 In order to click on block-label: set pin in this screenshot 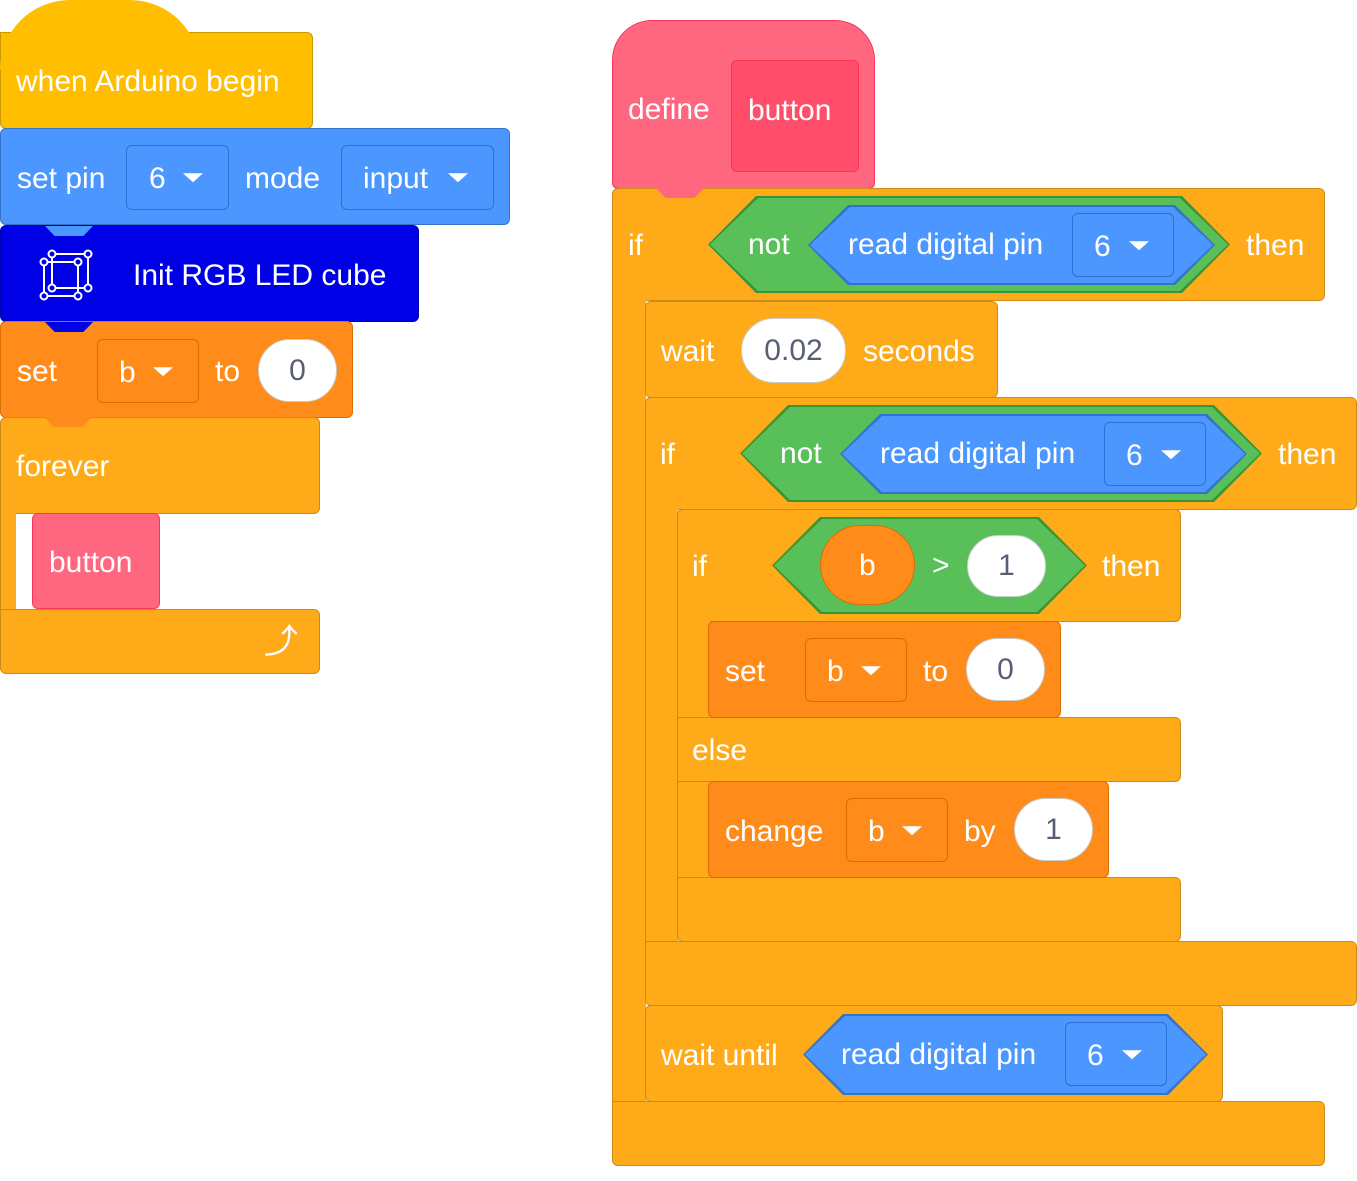, I will do `click(61, 178)`.